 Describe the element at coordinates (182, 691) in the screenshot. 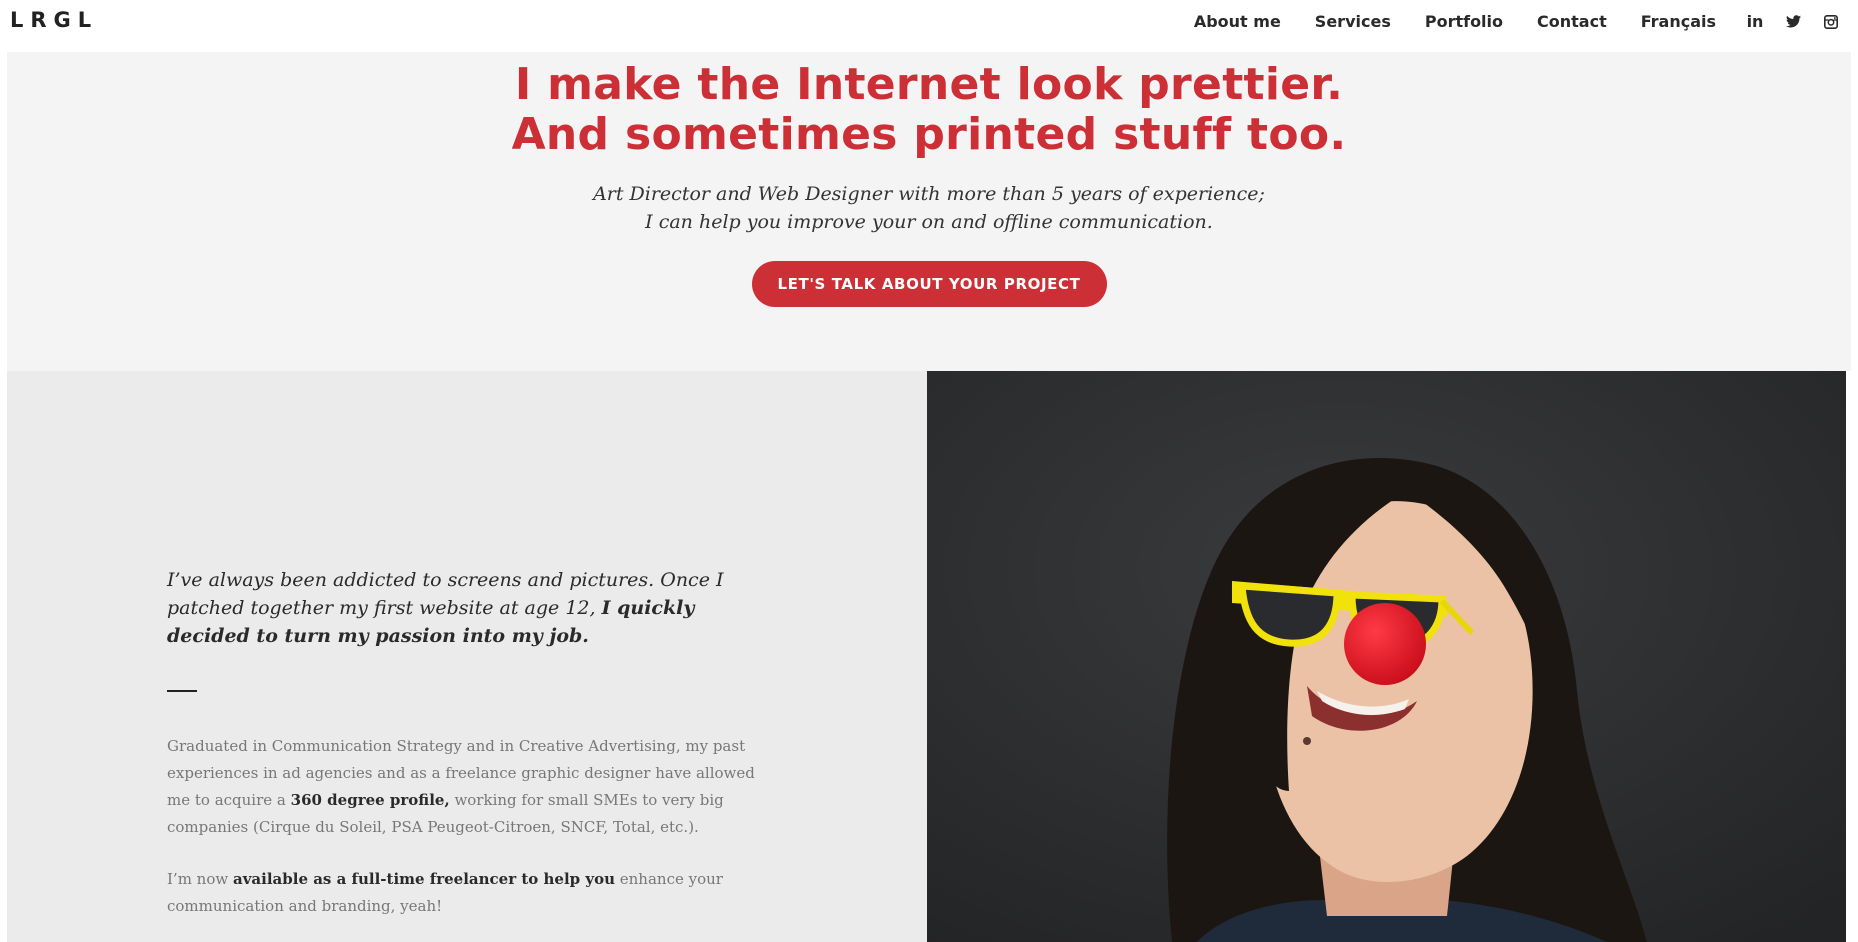

I see `section-divider` at that location.